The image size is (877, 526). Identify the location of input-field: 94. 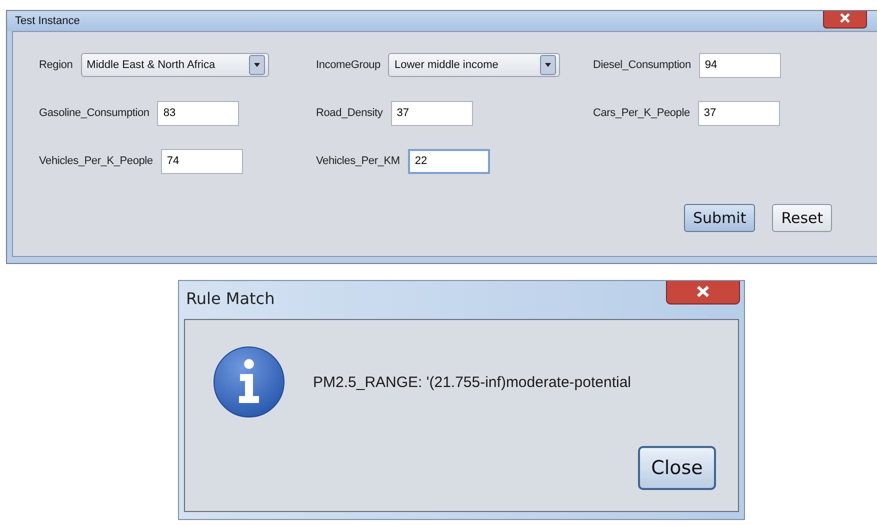
(739, 65).